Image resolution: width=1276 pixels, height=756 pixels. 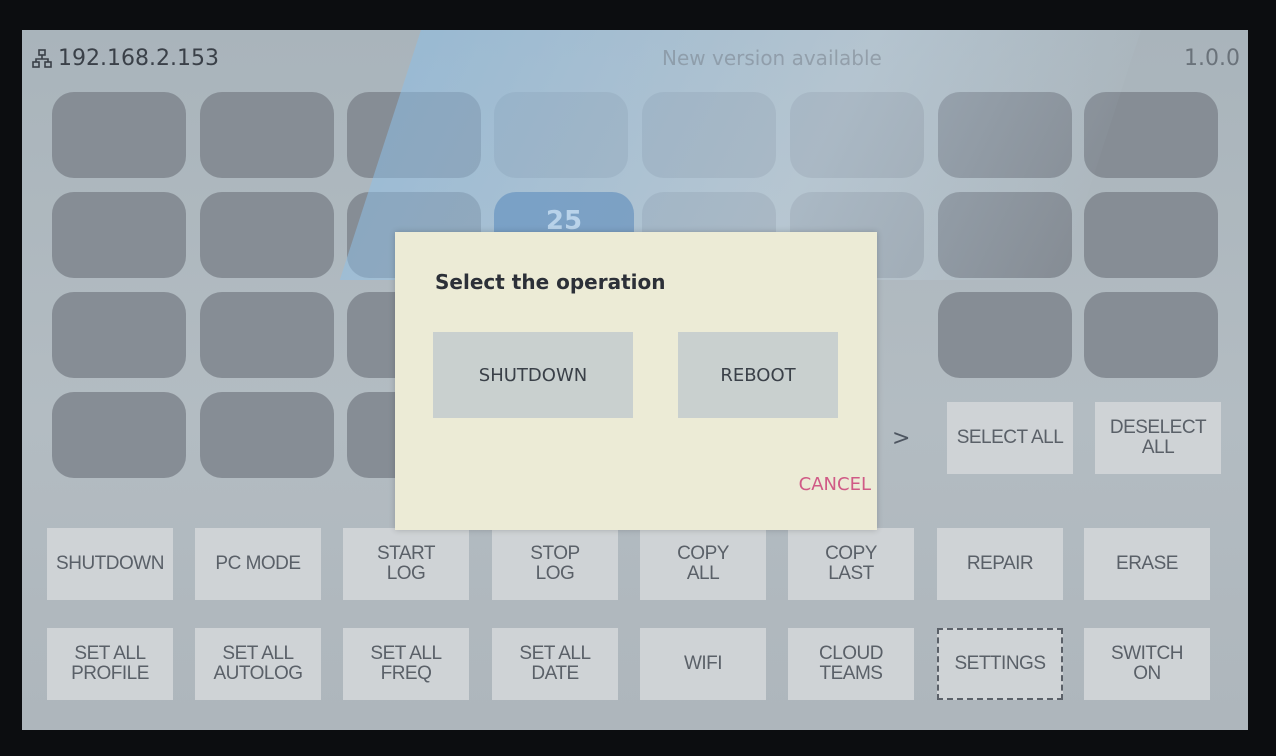 I want to click on copy-last-button: COPY LAST, so click(x=851, y=564).